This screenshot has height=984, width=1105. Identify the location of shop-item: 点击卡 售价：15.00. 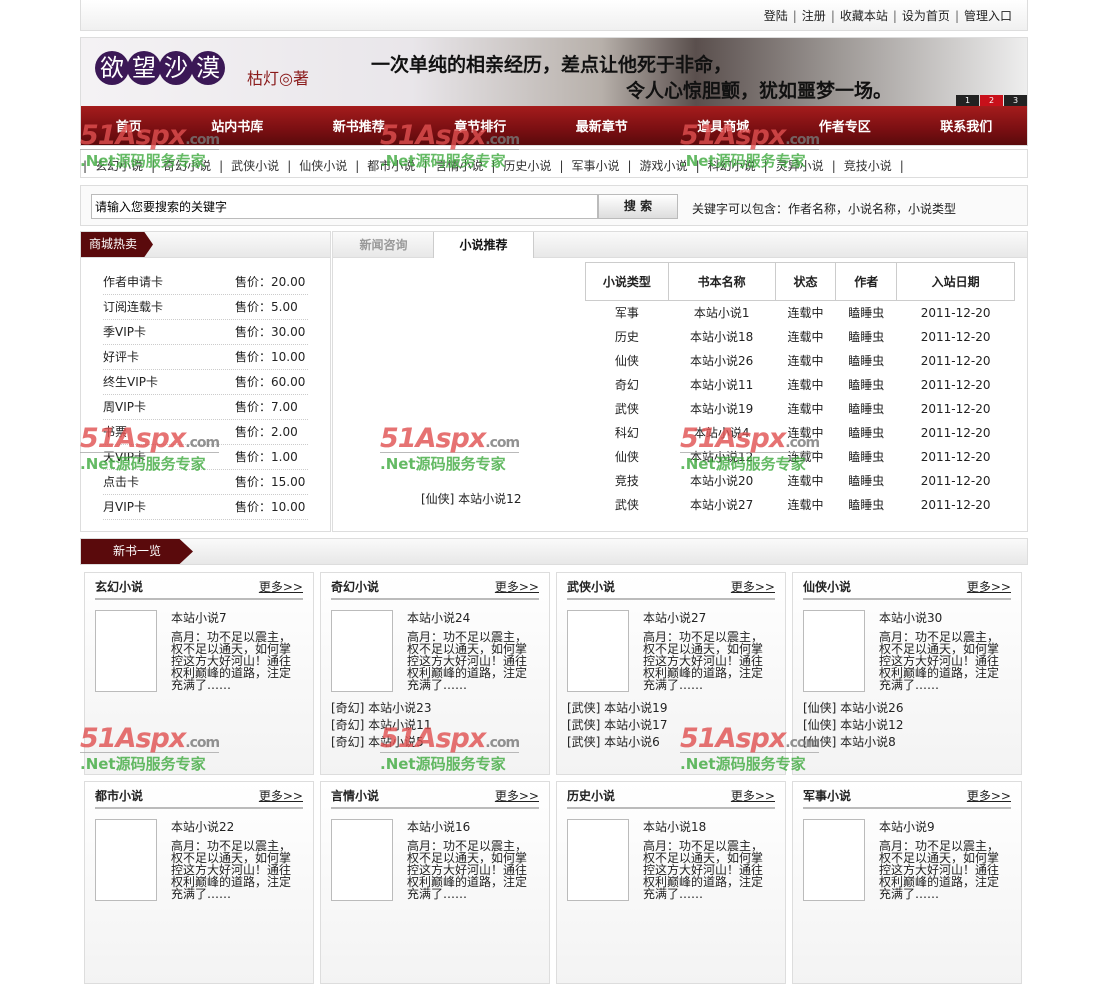
(205, 482).